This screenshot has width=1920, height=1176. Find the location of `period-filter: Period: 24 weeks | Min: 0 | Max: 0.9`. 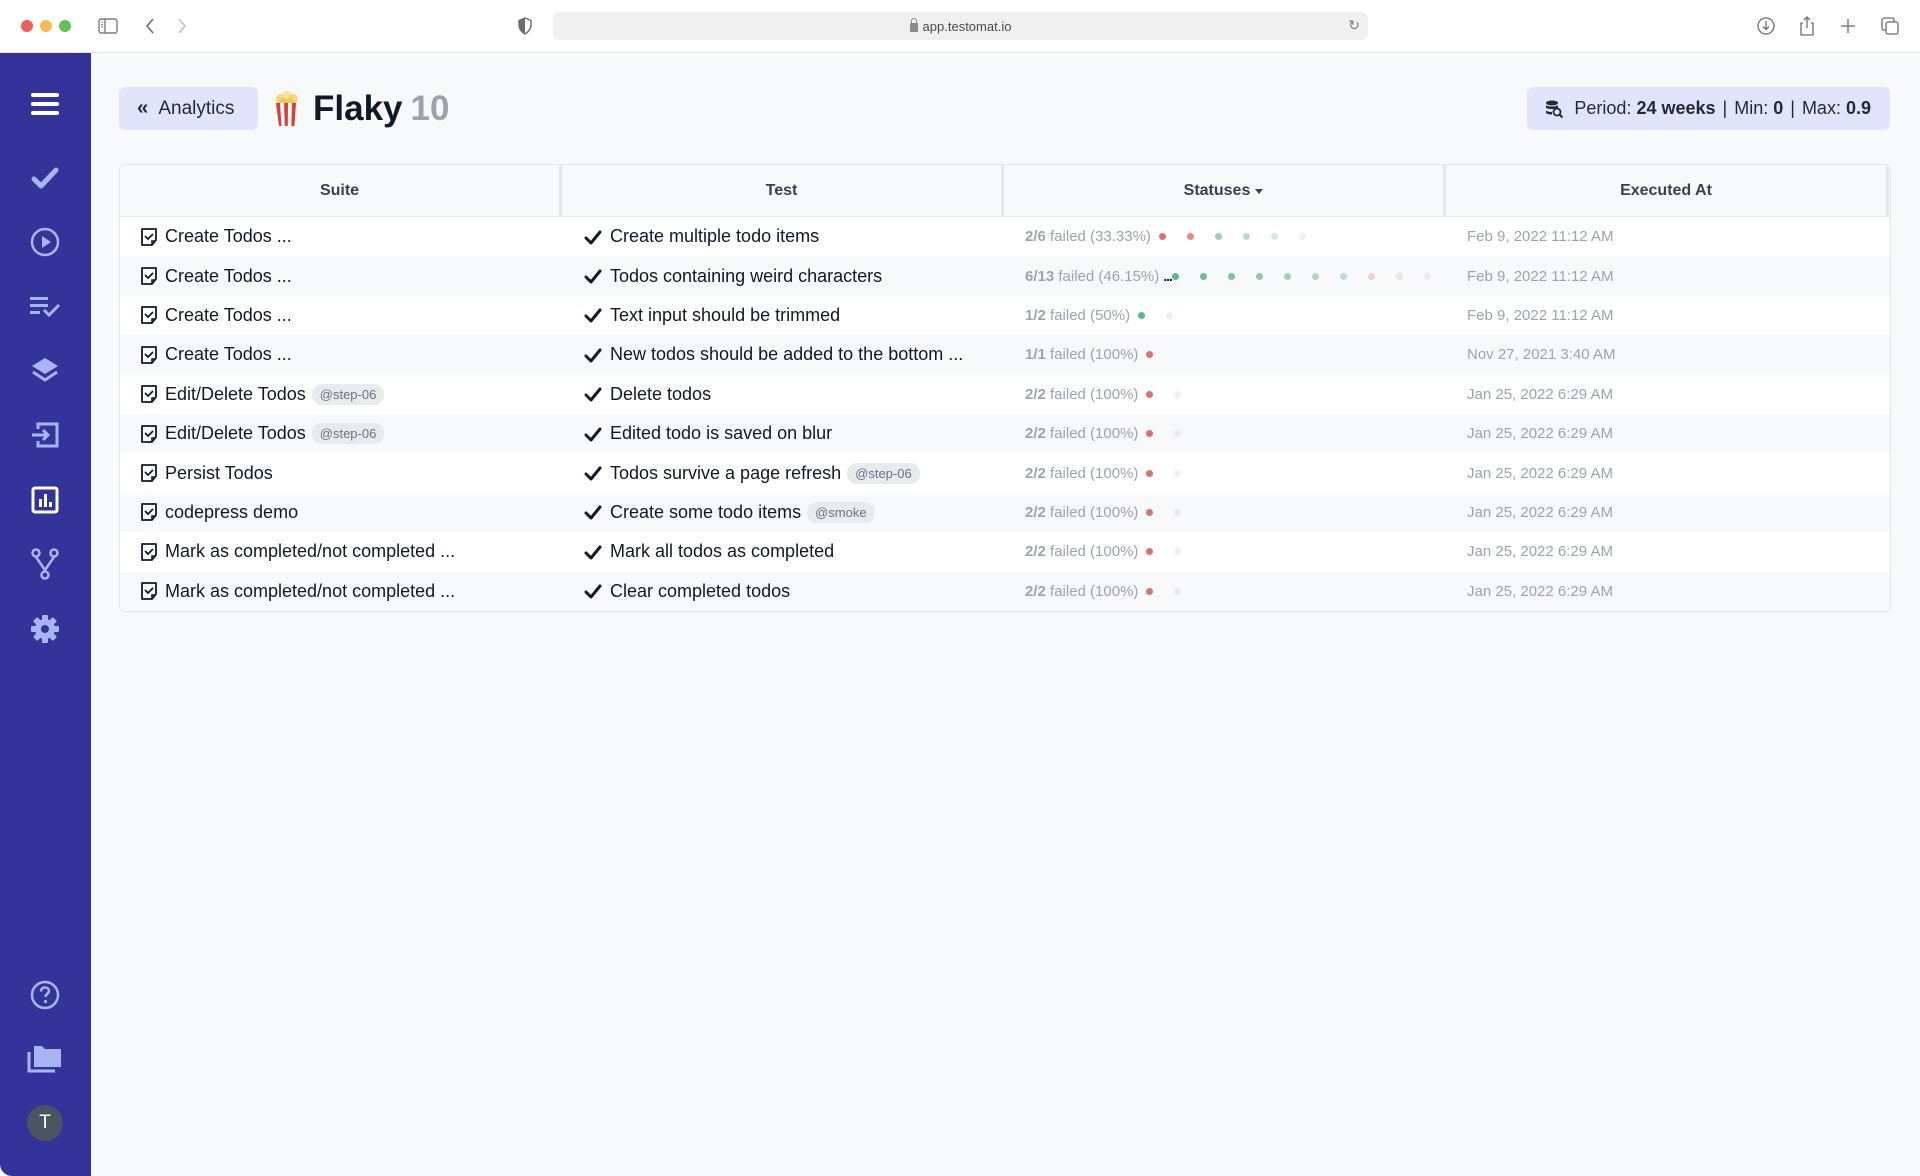

period-filter: Period: 24 weeks | Min: 0 | Max: 0.9 is located at coordinates (1708, 108).